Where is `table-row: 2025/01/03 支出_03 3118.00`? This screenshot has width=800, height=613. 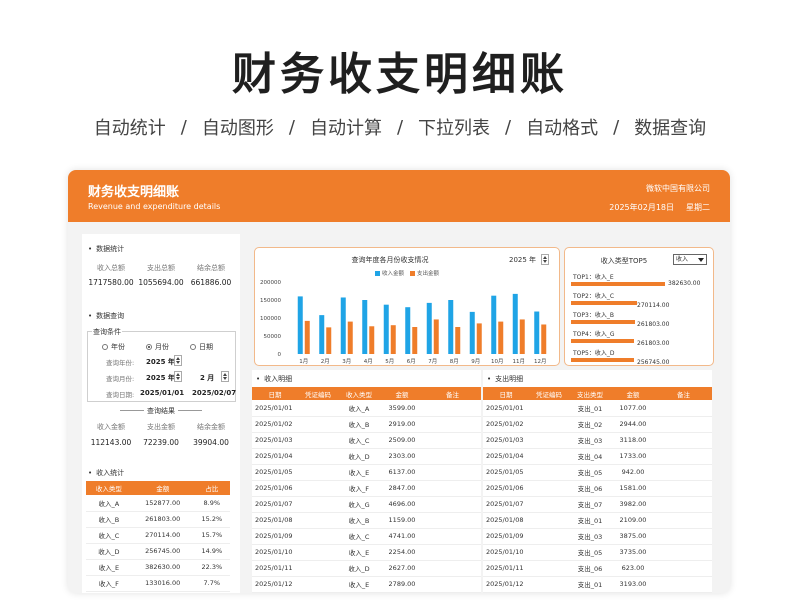
table-row: 2025/01/03 支出_03 3118.00 is located at coordinates (597, 440).